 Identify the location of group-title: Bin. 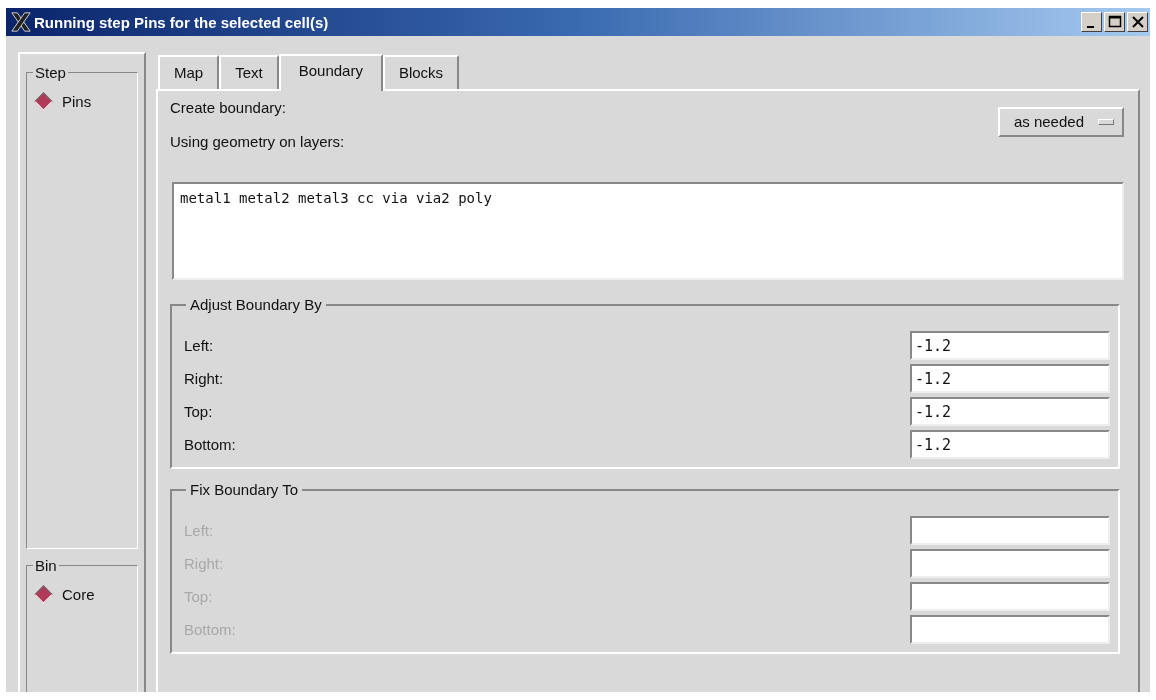
(46, 565).